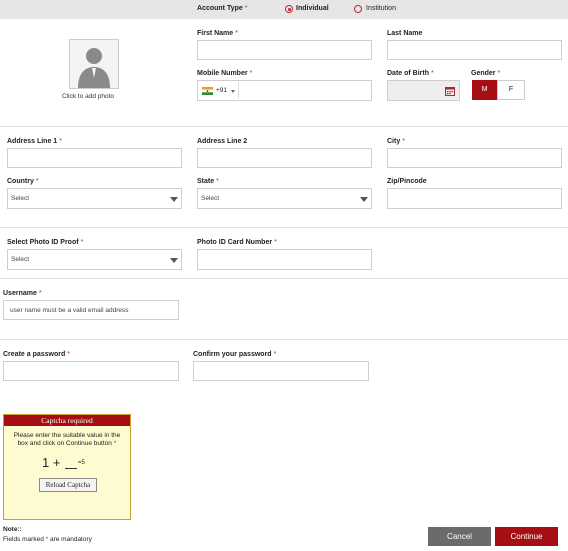  Describe the element at coordinates (284, 50) in the screenshot. I see `first-name-input` at that location.